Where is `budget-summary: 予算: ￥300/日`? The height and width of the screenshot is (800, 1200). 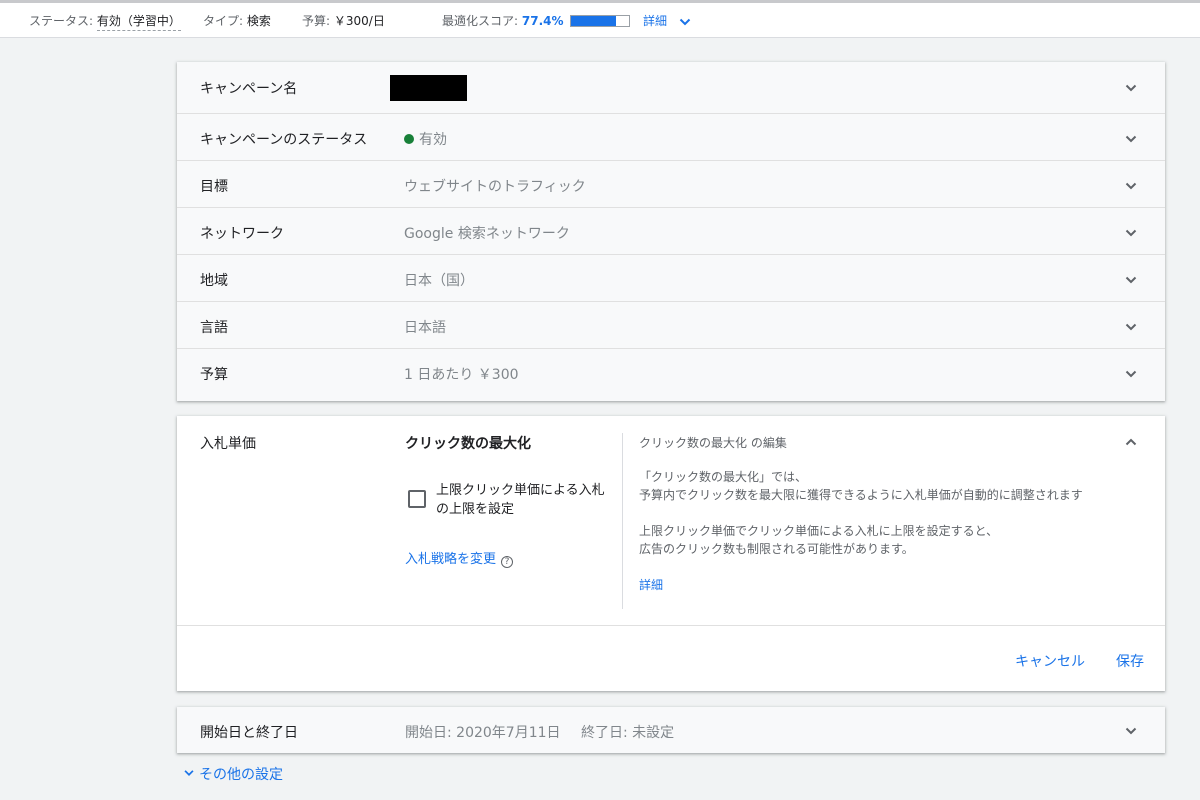
budget-summary: 予算: ￥300/日 is located at coordinates (343, 20).